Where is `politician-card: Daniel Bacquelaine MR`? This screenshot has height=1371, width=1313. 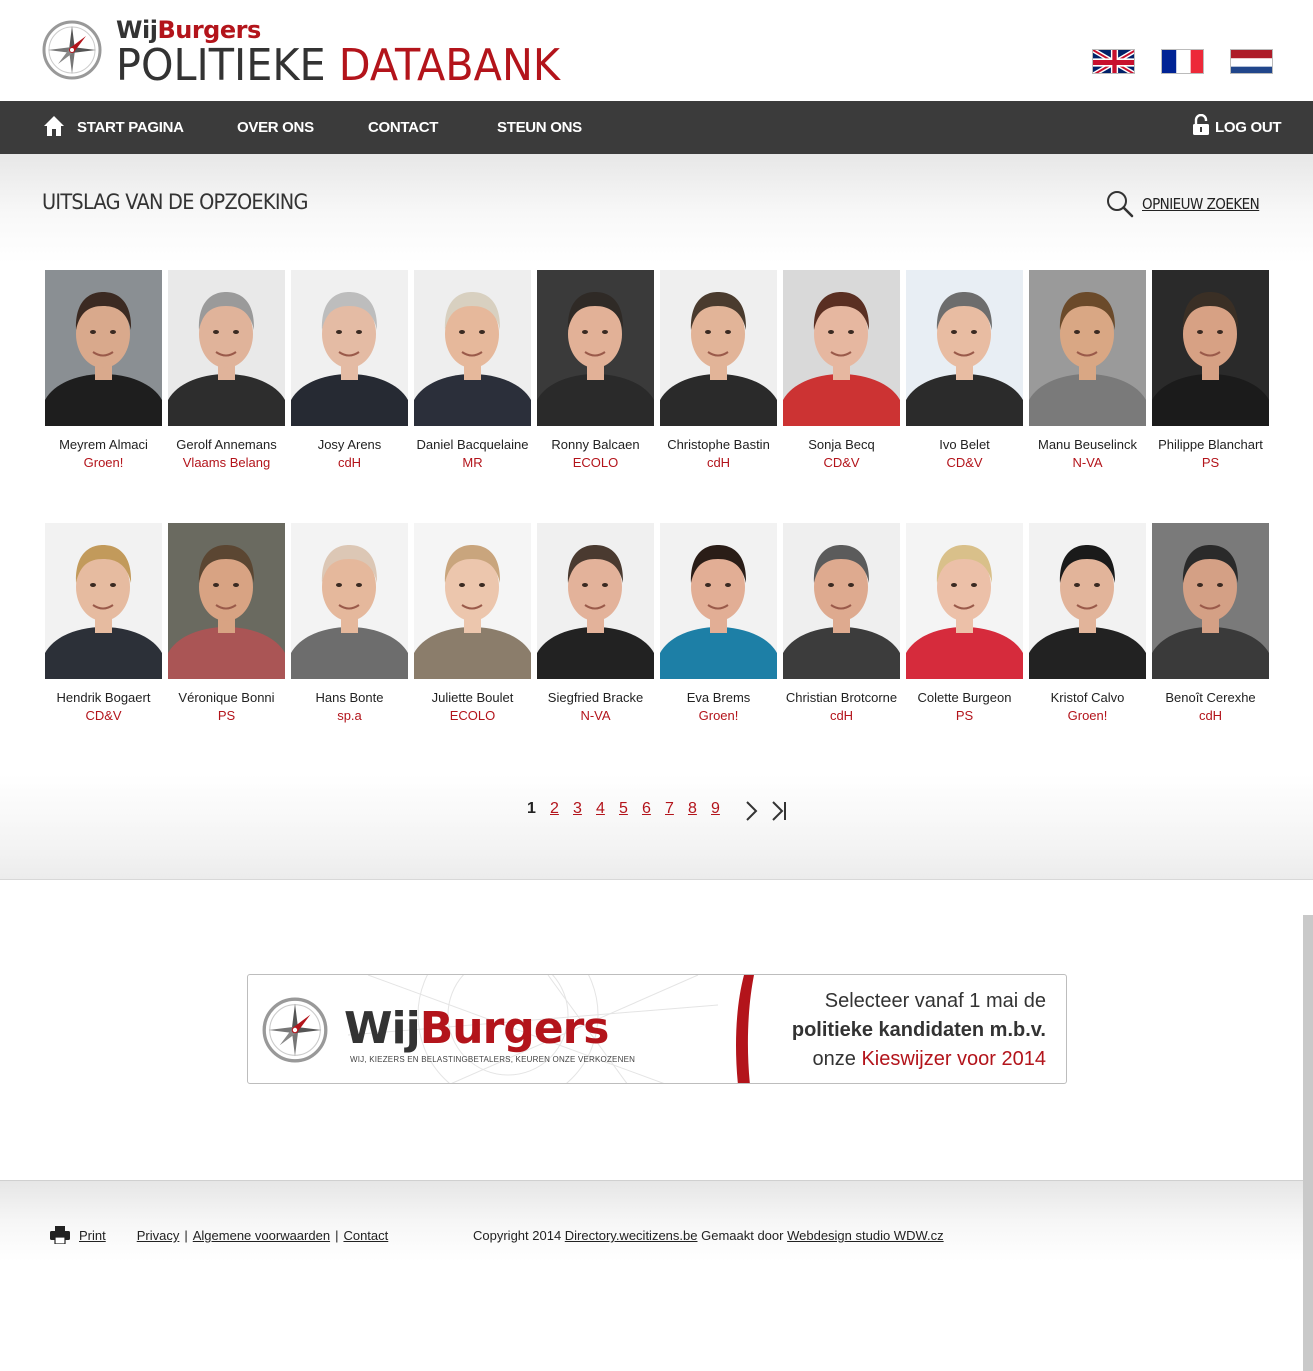 politician-card: Daniel Bacquelaine MR is located at coordinates (472, 370).